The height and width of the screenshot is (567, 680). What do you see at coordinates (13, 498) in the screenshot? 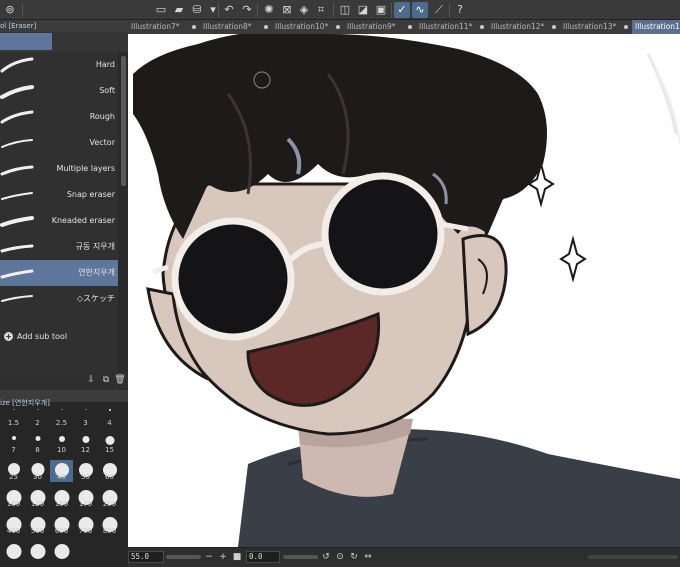
I see `brush-size-option: 100` at bounding box center [13, 498].